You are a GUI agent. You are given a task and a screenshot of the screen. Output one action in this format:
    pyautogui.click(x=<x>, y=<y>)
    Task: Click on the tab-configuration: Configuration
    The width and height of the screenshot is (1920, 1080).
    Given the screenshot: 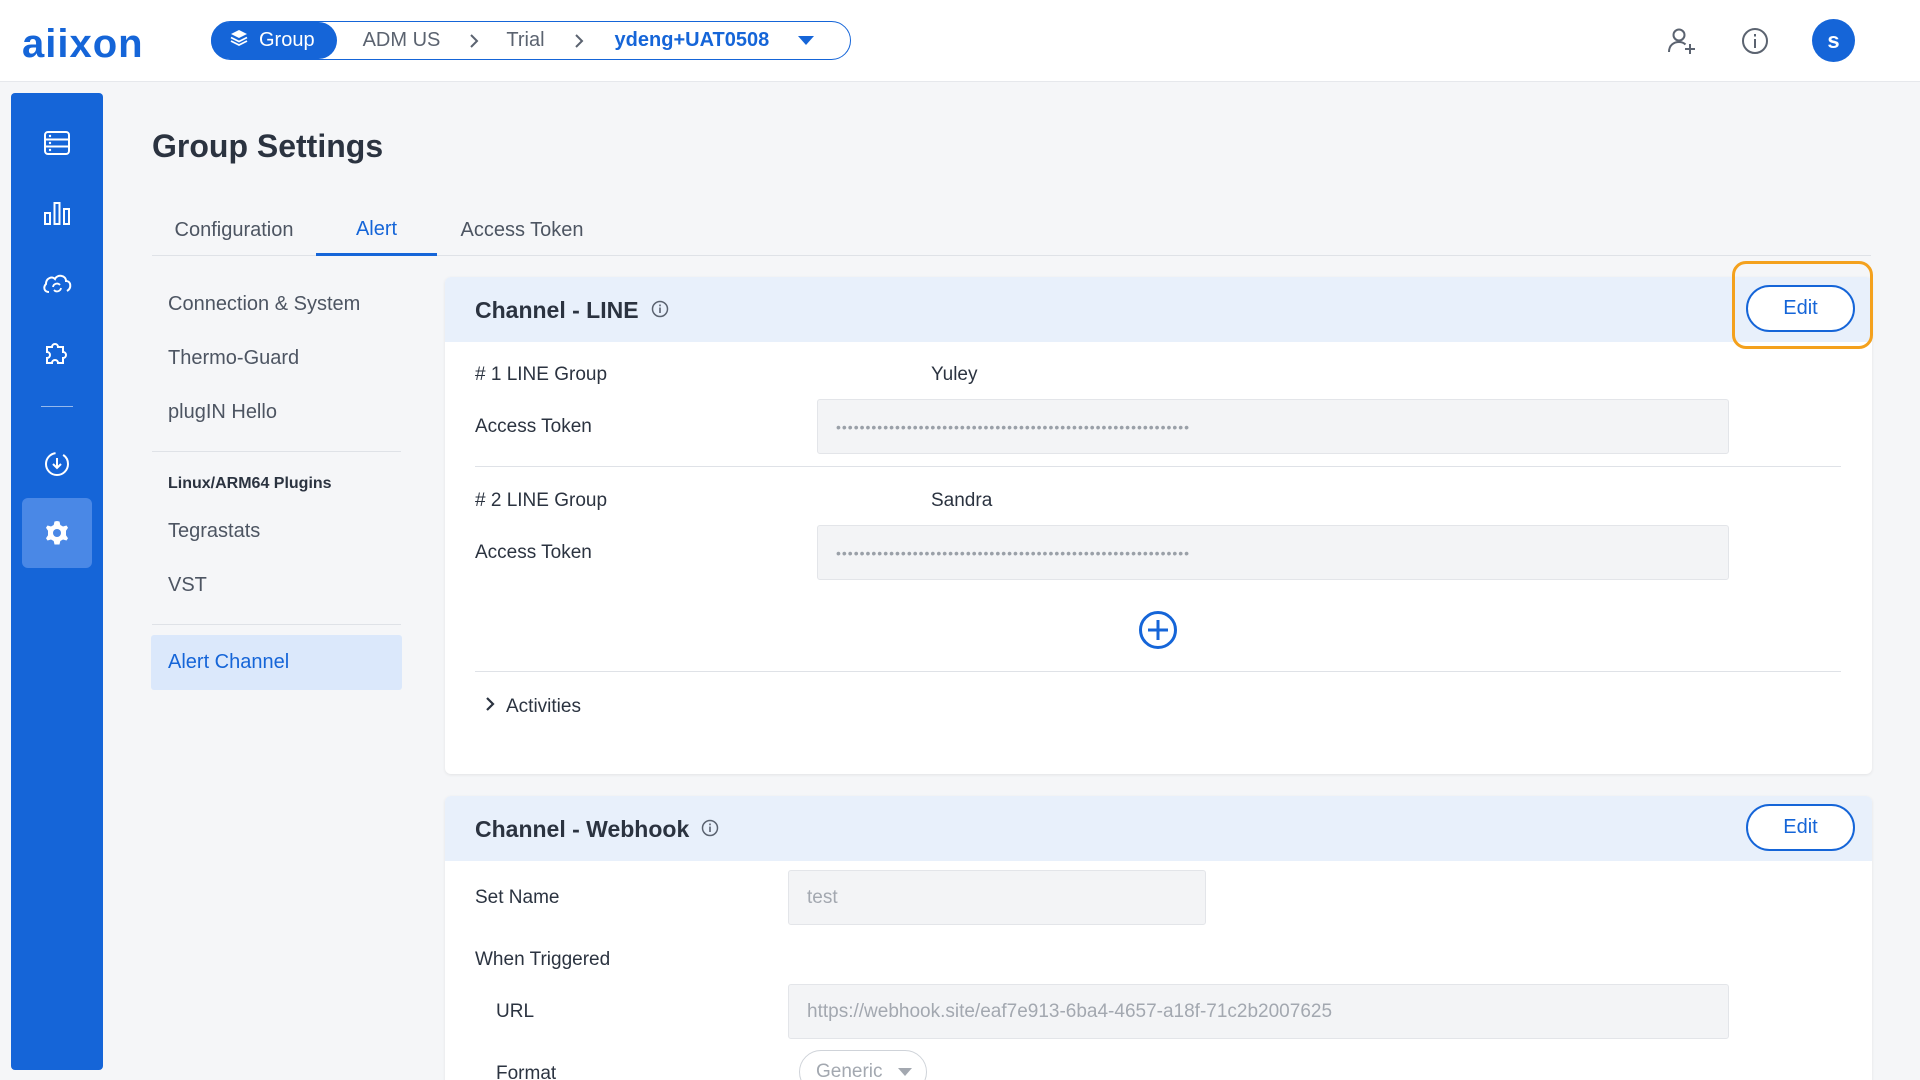 What is the action you would take?
    pyautogui.click(x=234, y=230)
    